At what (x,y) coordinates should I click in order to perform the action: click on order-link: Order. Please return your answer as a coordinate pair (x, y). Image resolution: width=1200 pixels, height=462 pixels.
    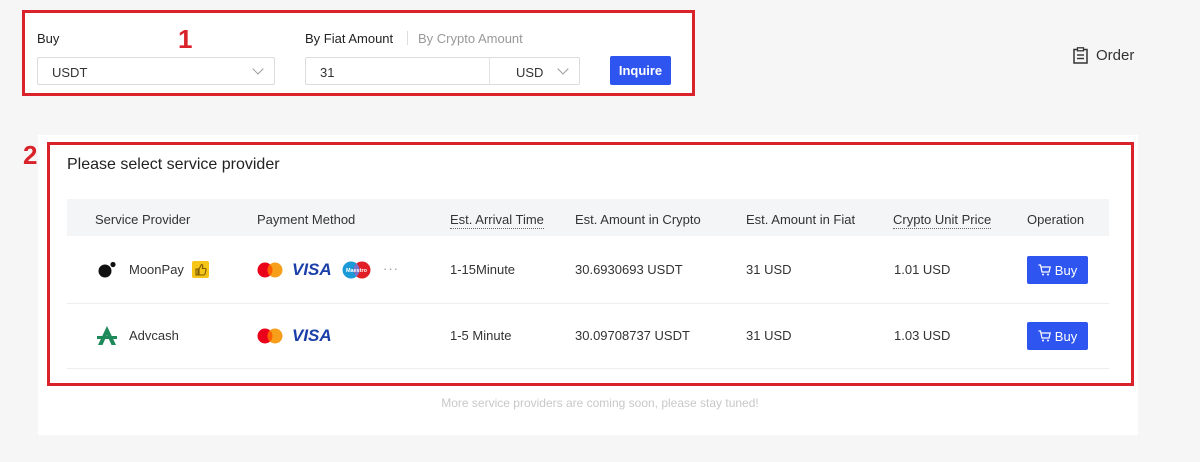
    Looking at the image, I should click on (1103, 55).